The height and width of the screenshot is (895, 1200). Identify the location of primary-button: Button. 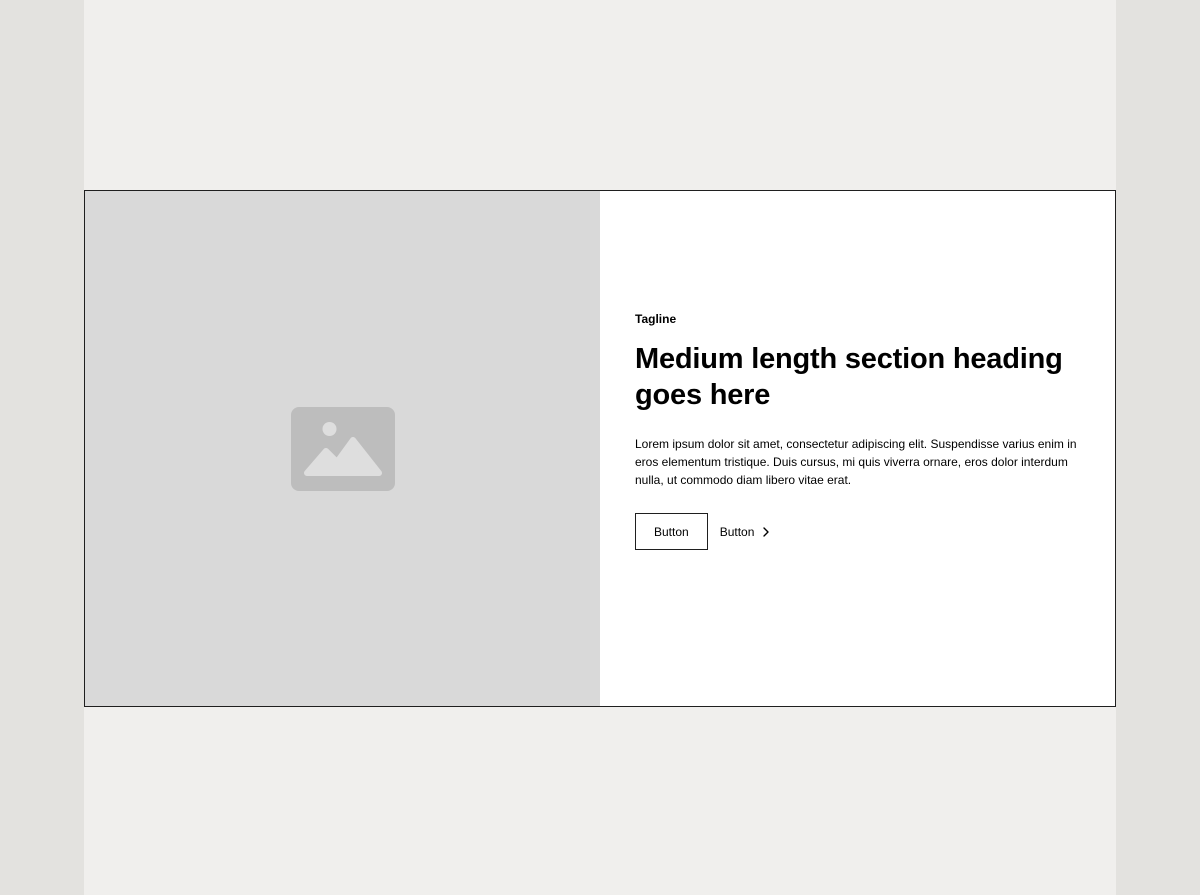
(671, 531).